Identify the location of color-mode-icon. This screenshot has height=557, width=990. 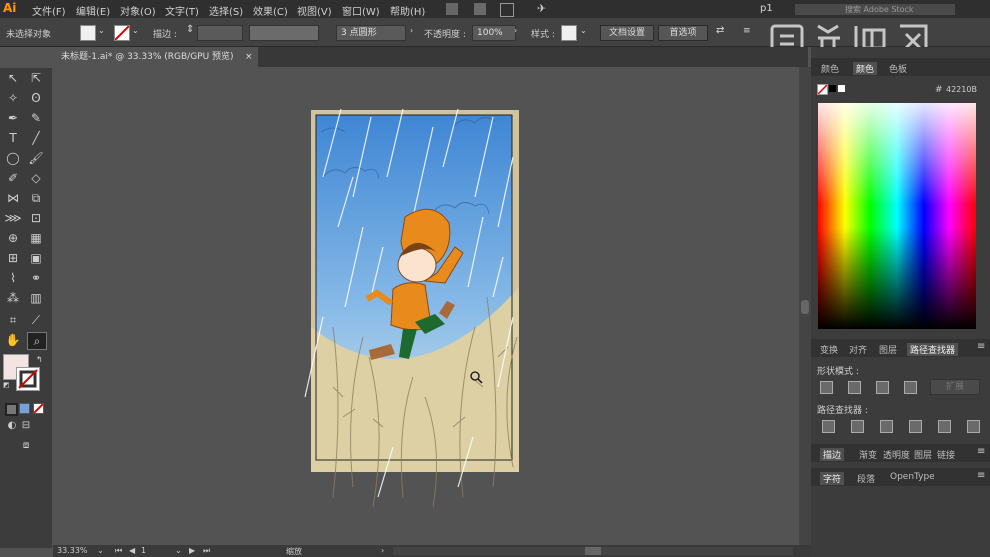
(11, 409).